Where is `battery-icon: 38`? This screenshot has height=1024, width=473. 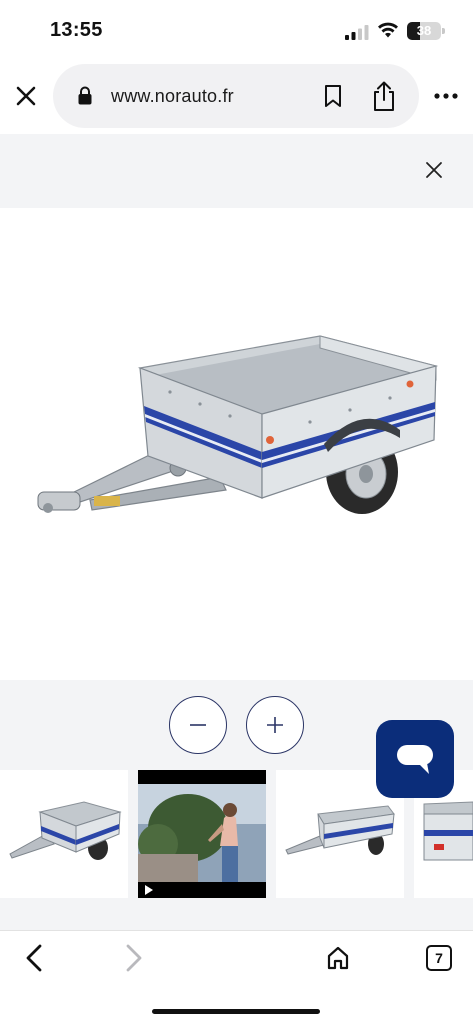
battery-icon: 38 is located at coordinates (424, 31).